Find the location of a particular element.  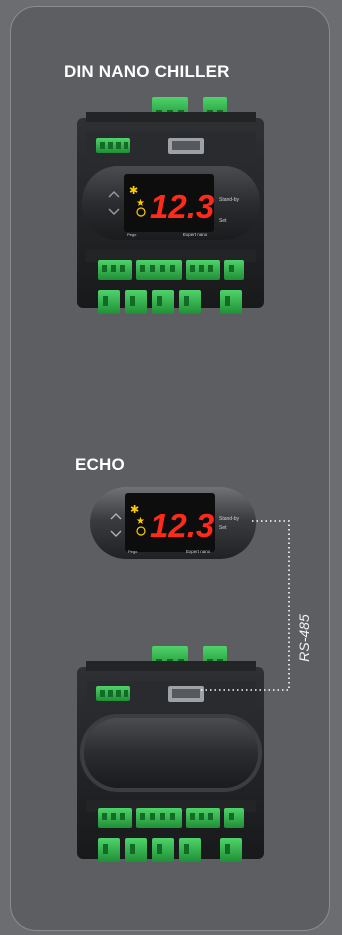

echo-set-label: Set is located at coordinates (223, 528).